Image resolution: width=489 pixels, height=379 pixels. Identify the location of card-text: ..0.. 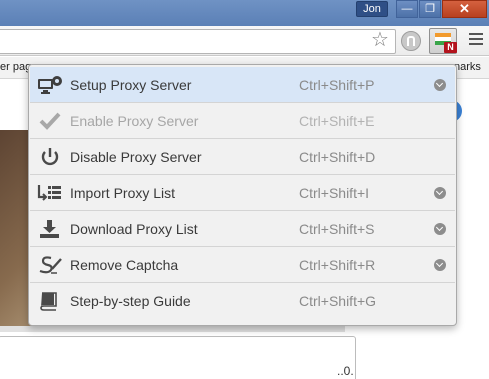
(345, 371).